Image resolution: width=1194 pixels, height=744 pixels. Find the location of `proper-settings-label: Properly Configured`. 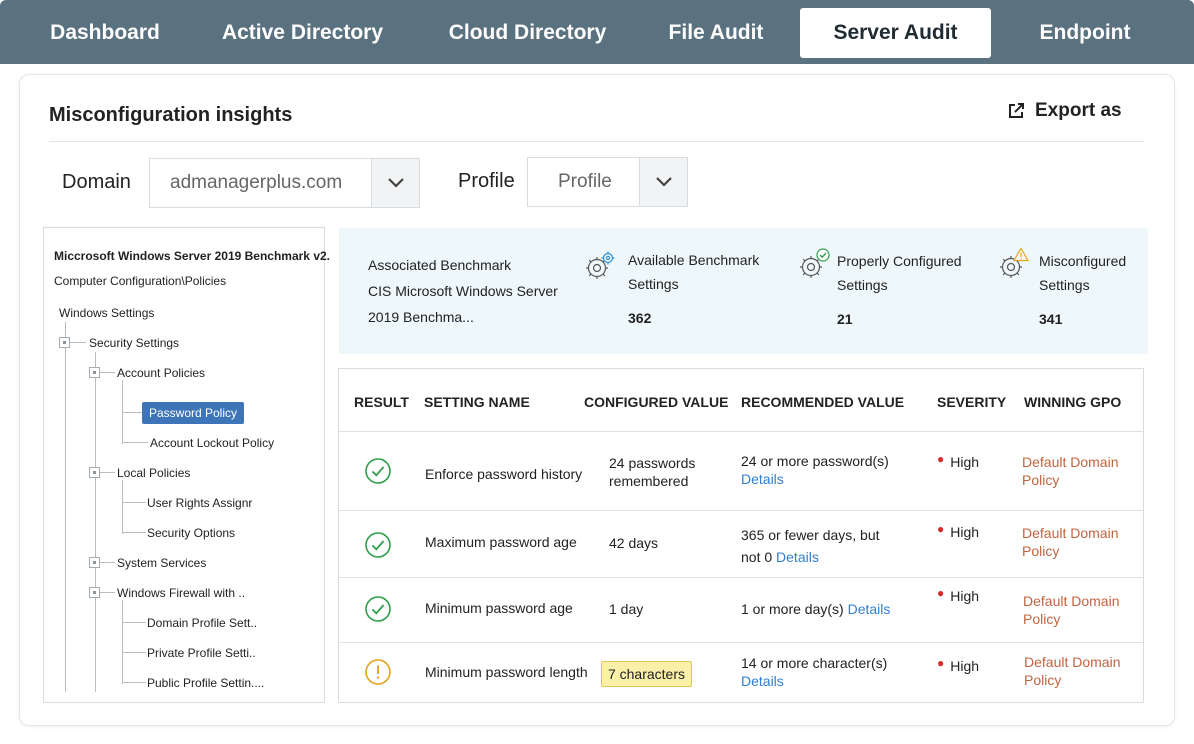

proper-settings-label: Properly Configured is located at coordinates (899, 261).